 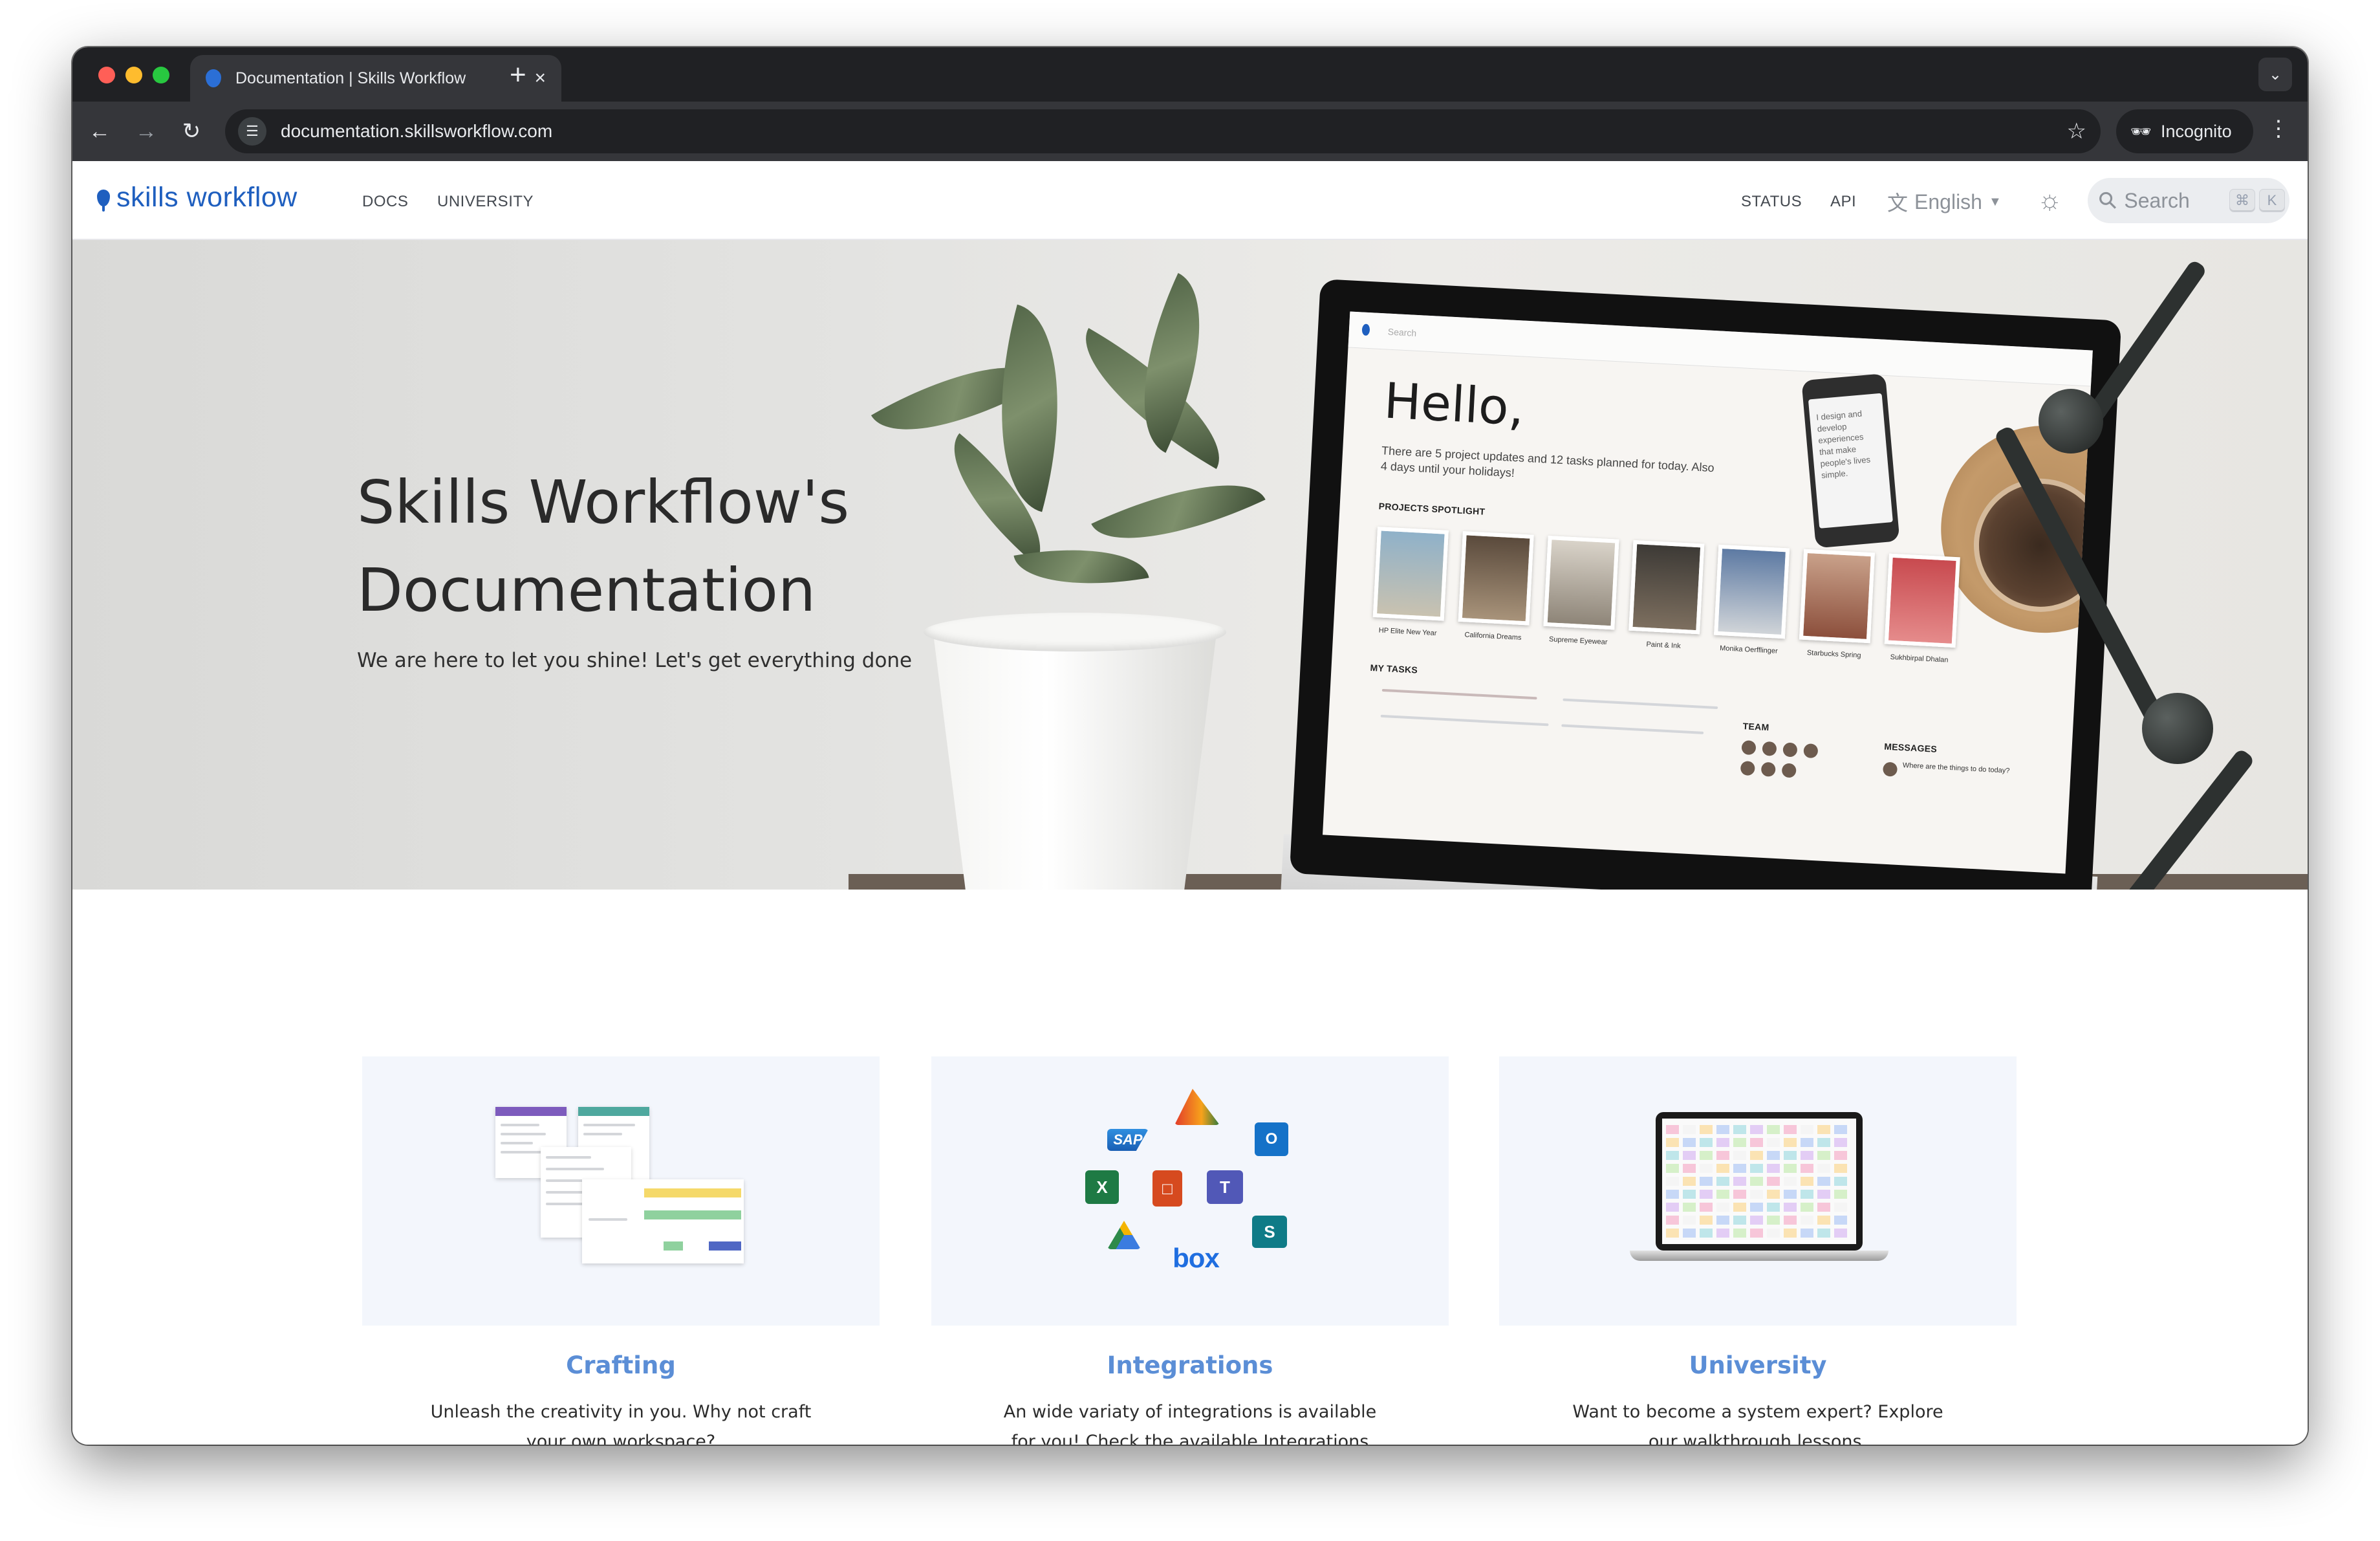 I want to click on nav-link-status: STATUS, so click(x=1771, y=202).